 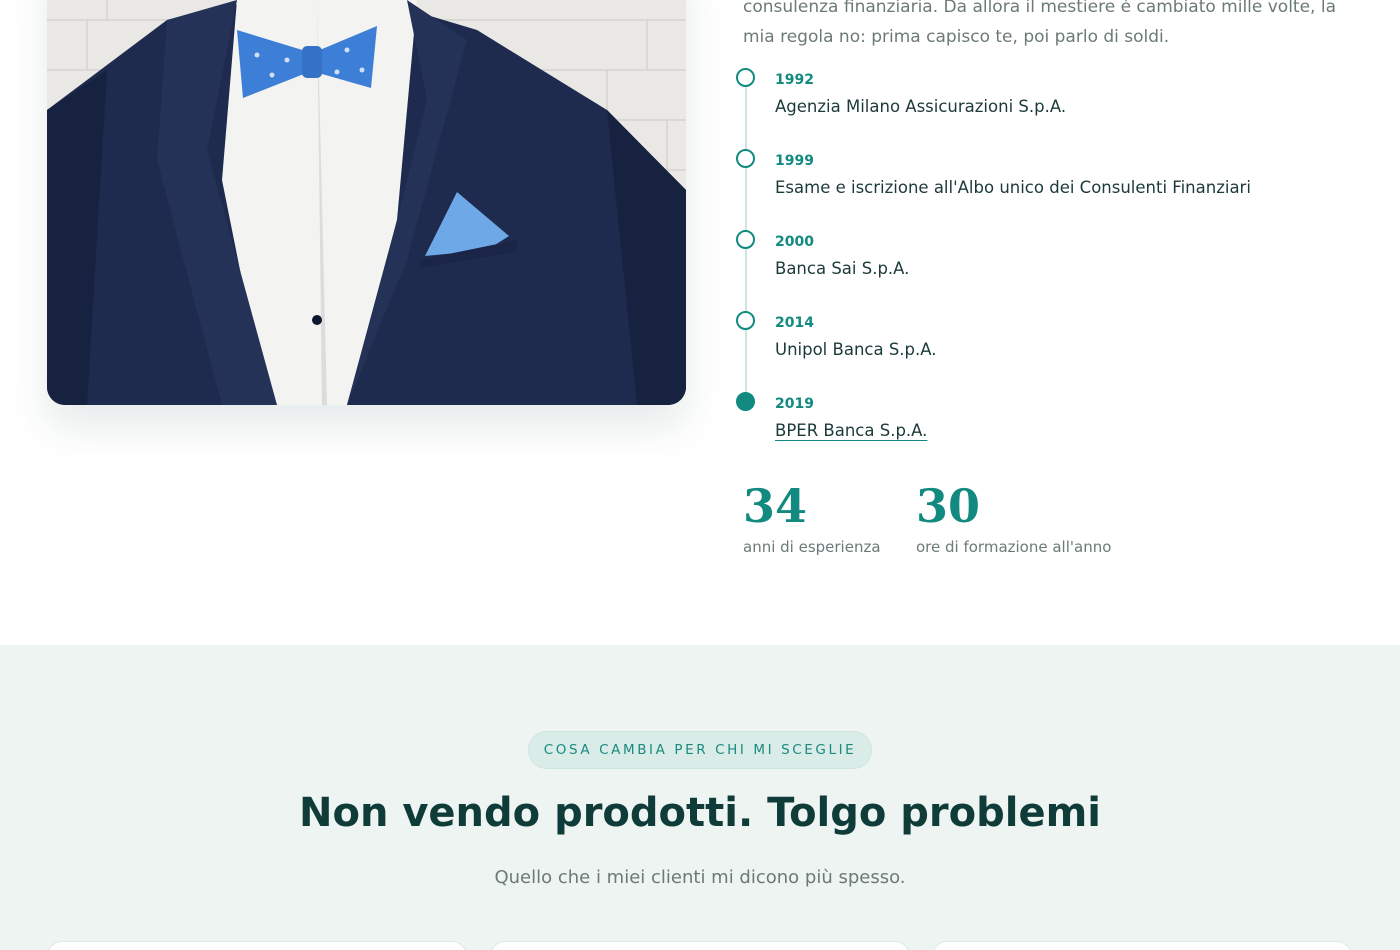 What do you see at coordinates (1013, 517) in the screenshot?
I see `stat-training-hours: 30 ore di formazione all'anno` at bounding box center [1013, 517].